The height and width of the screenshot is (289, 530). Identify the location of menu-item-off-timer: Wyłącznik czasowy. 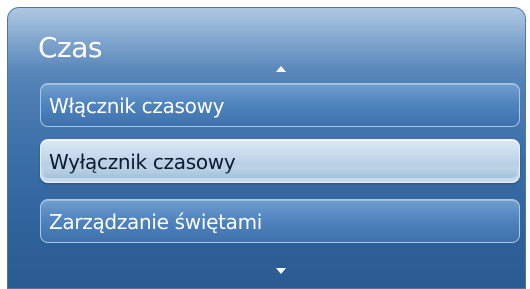
(280, 161).